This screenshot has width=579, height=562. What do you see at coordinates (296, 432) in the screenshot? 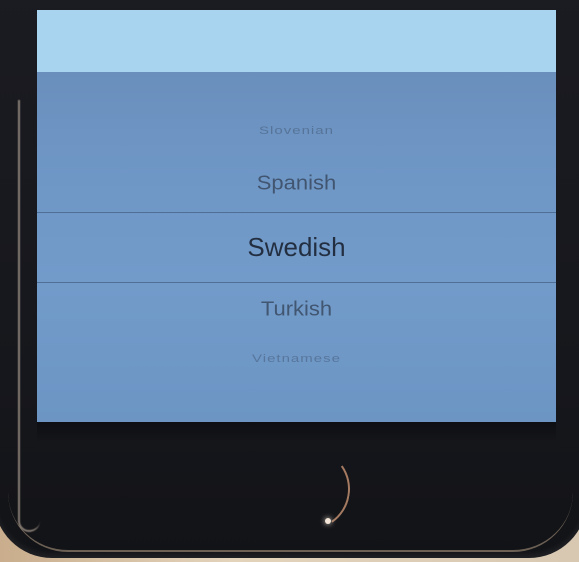
I see `bezel-shadow` at bounding box center [296, 432].